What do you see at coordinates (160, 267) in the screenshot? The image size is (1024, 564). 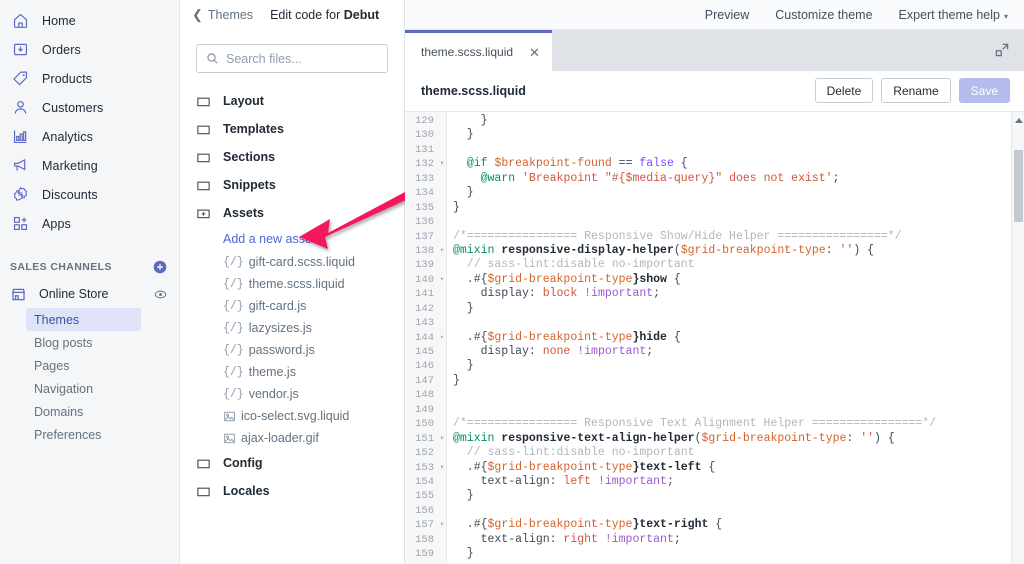 I see `plus-circle-icon` at bounding box center [160, 267].